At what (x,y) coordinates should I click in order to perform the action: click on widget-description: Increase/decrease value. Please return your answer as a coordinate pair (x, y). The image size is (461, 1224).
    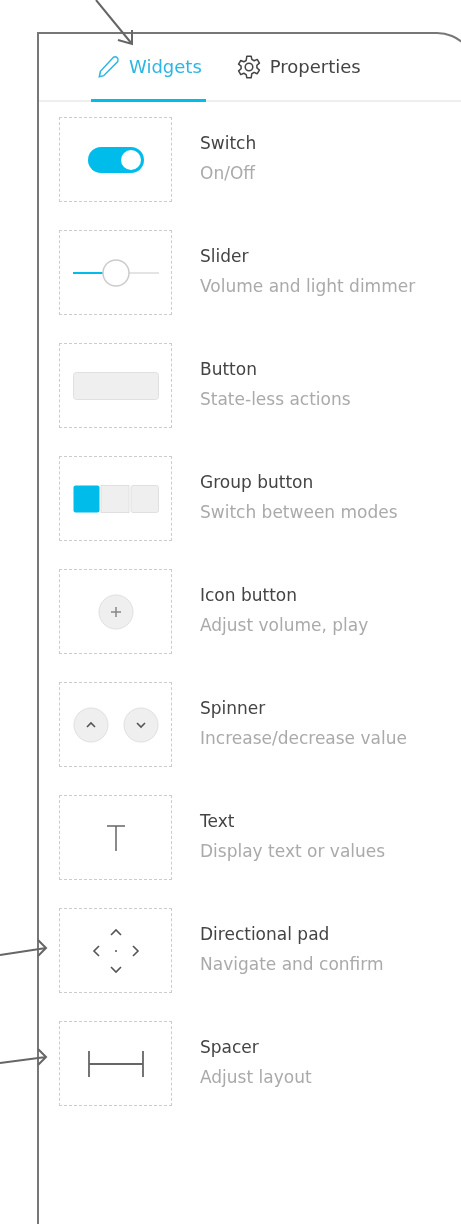
    Looking at the image, I should click on (303, 738).